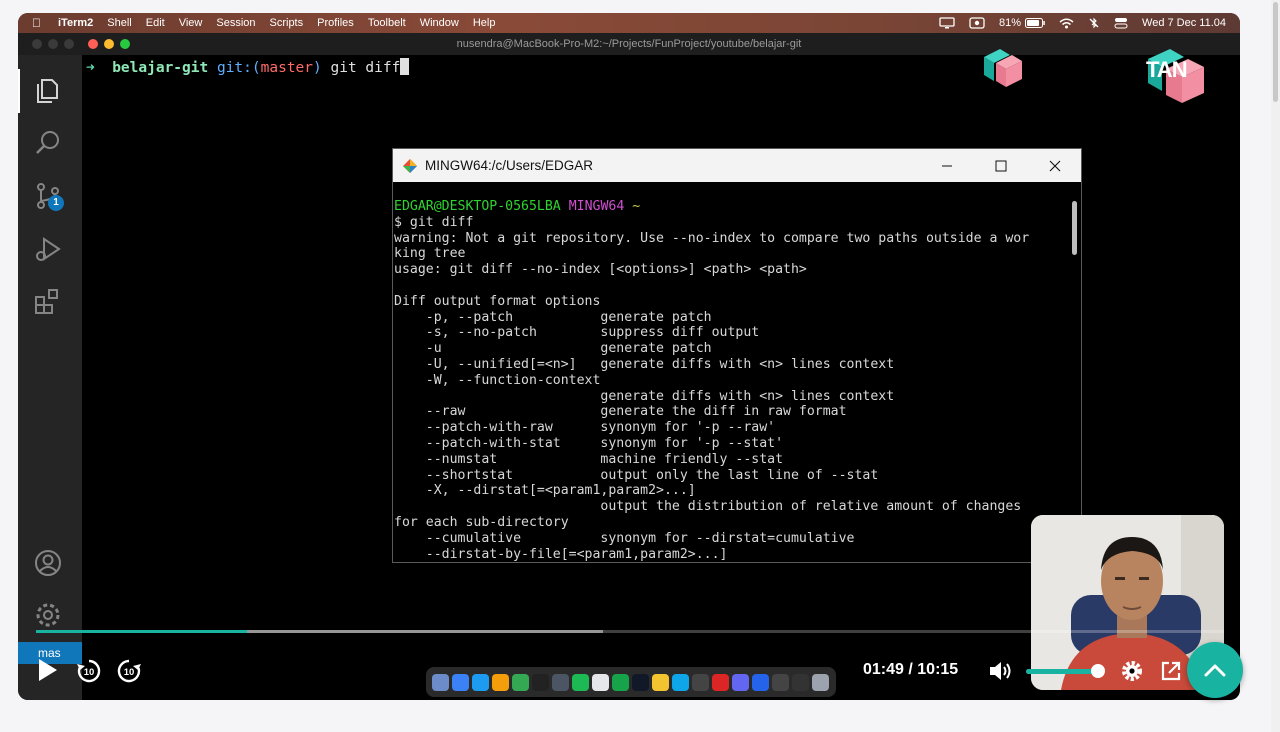  Describe the element at coordinates (484, 23) in the screenshot. I see `menu-help: Help` at that location.